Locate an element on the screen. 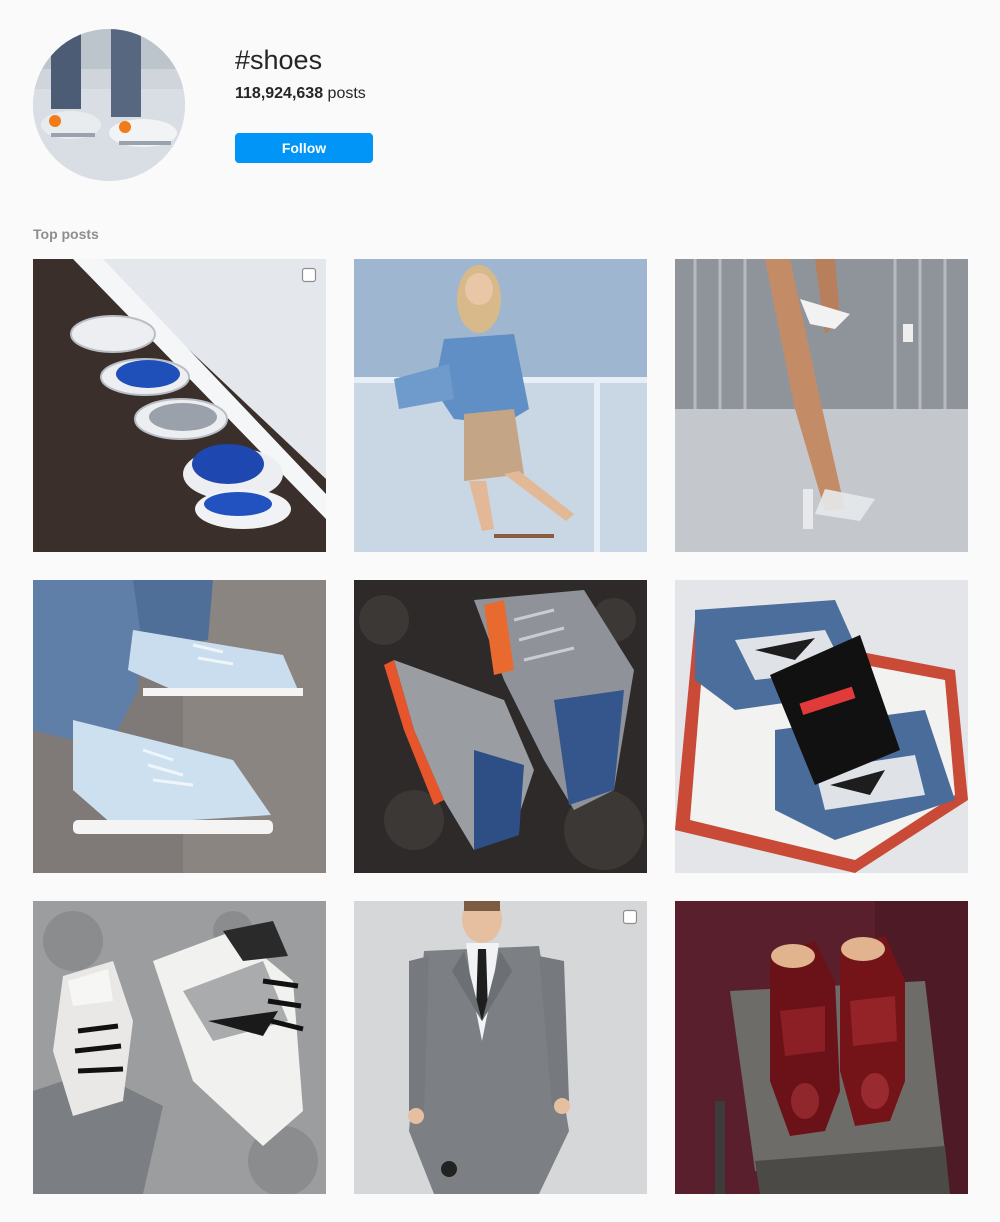  hashtag-avatar is located at coordinates (109, 105).